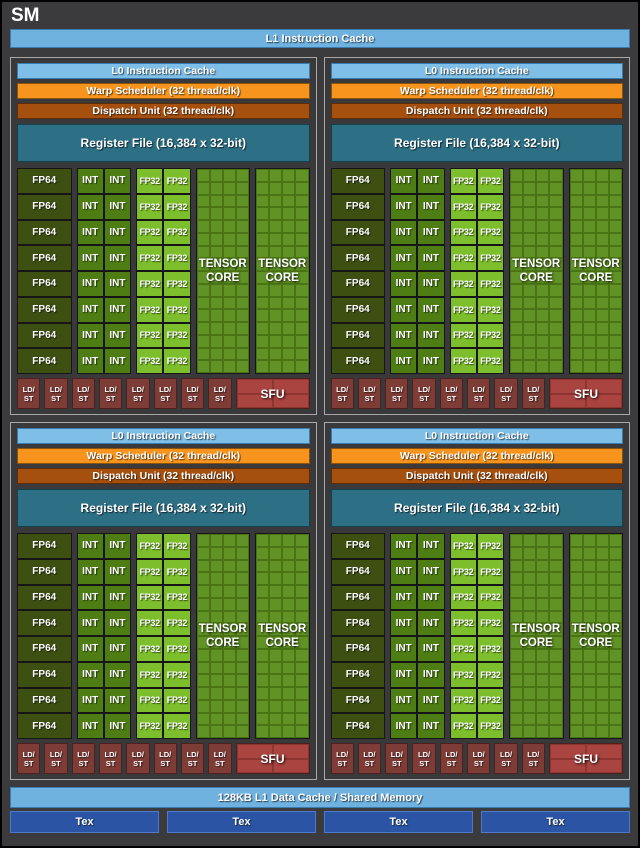 The height and width of the screenshot is (848, 640). I want to click on tex-unit: Tex, so click(555, 822).